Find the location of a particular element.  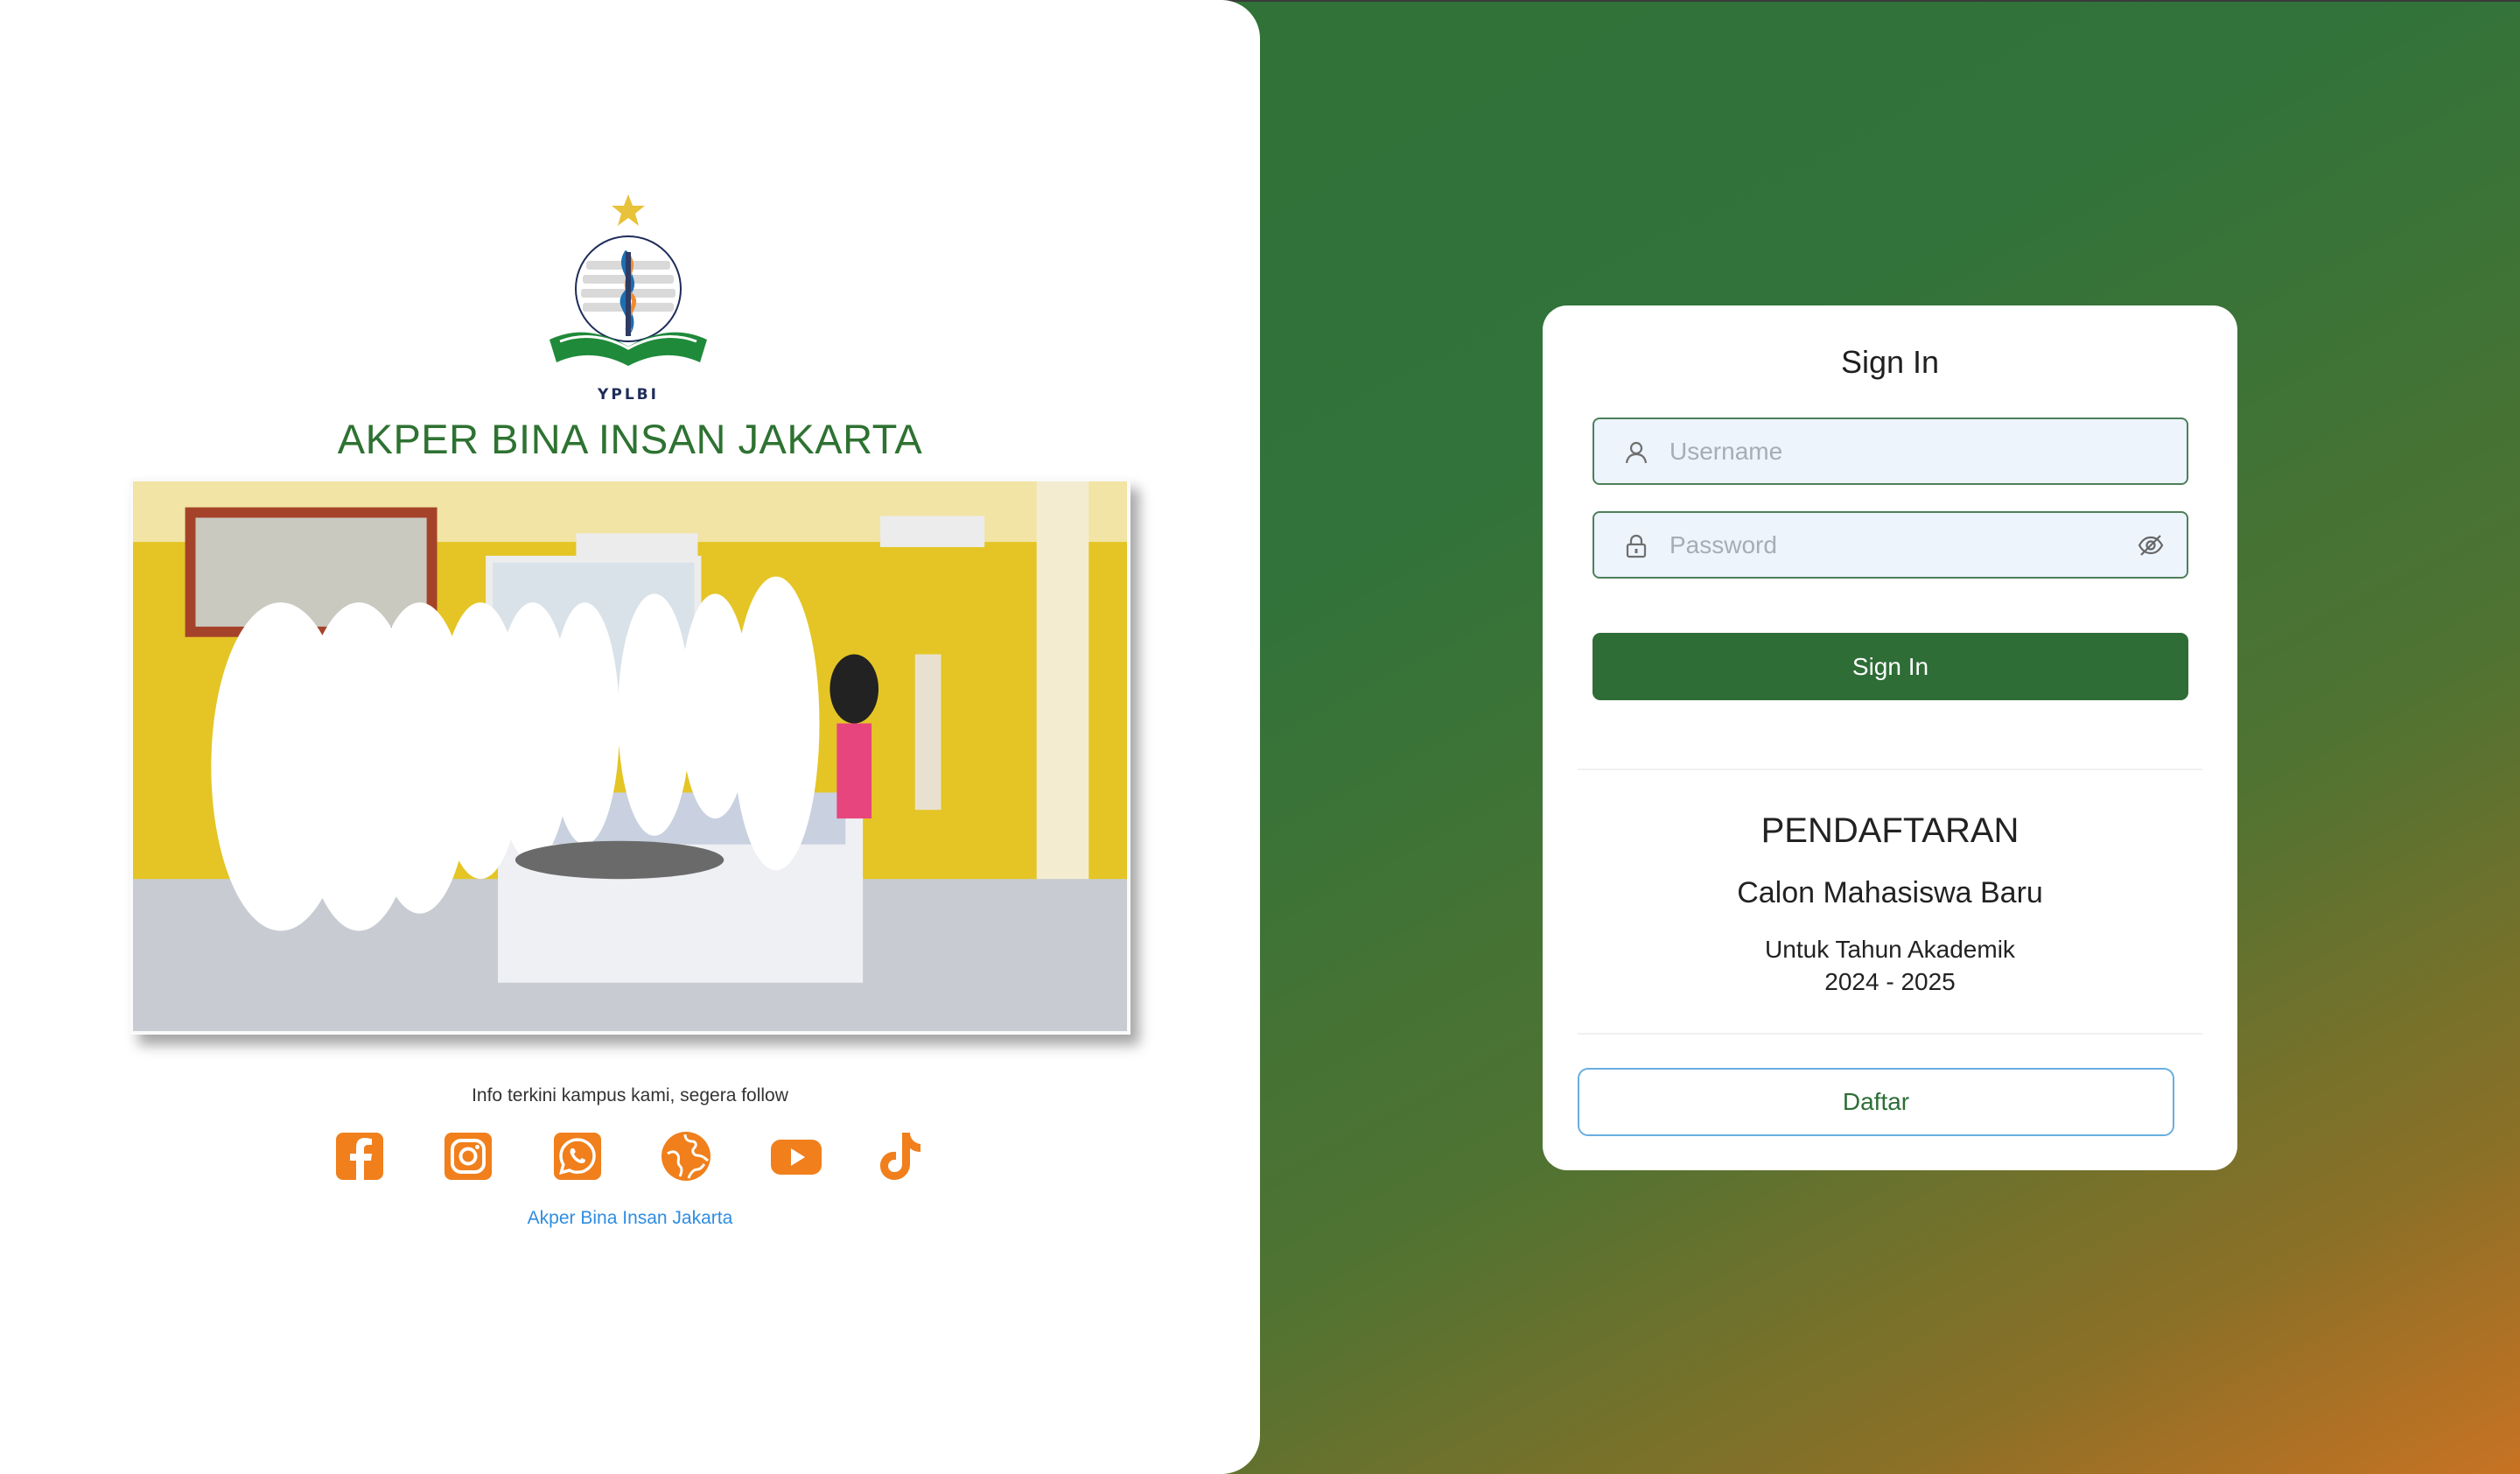

facebook-icon is located at coordinates (359, 1156).